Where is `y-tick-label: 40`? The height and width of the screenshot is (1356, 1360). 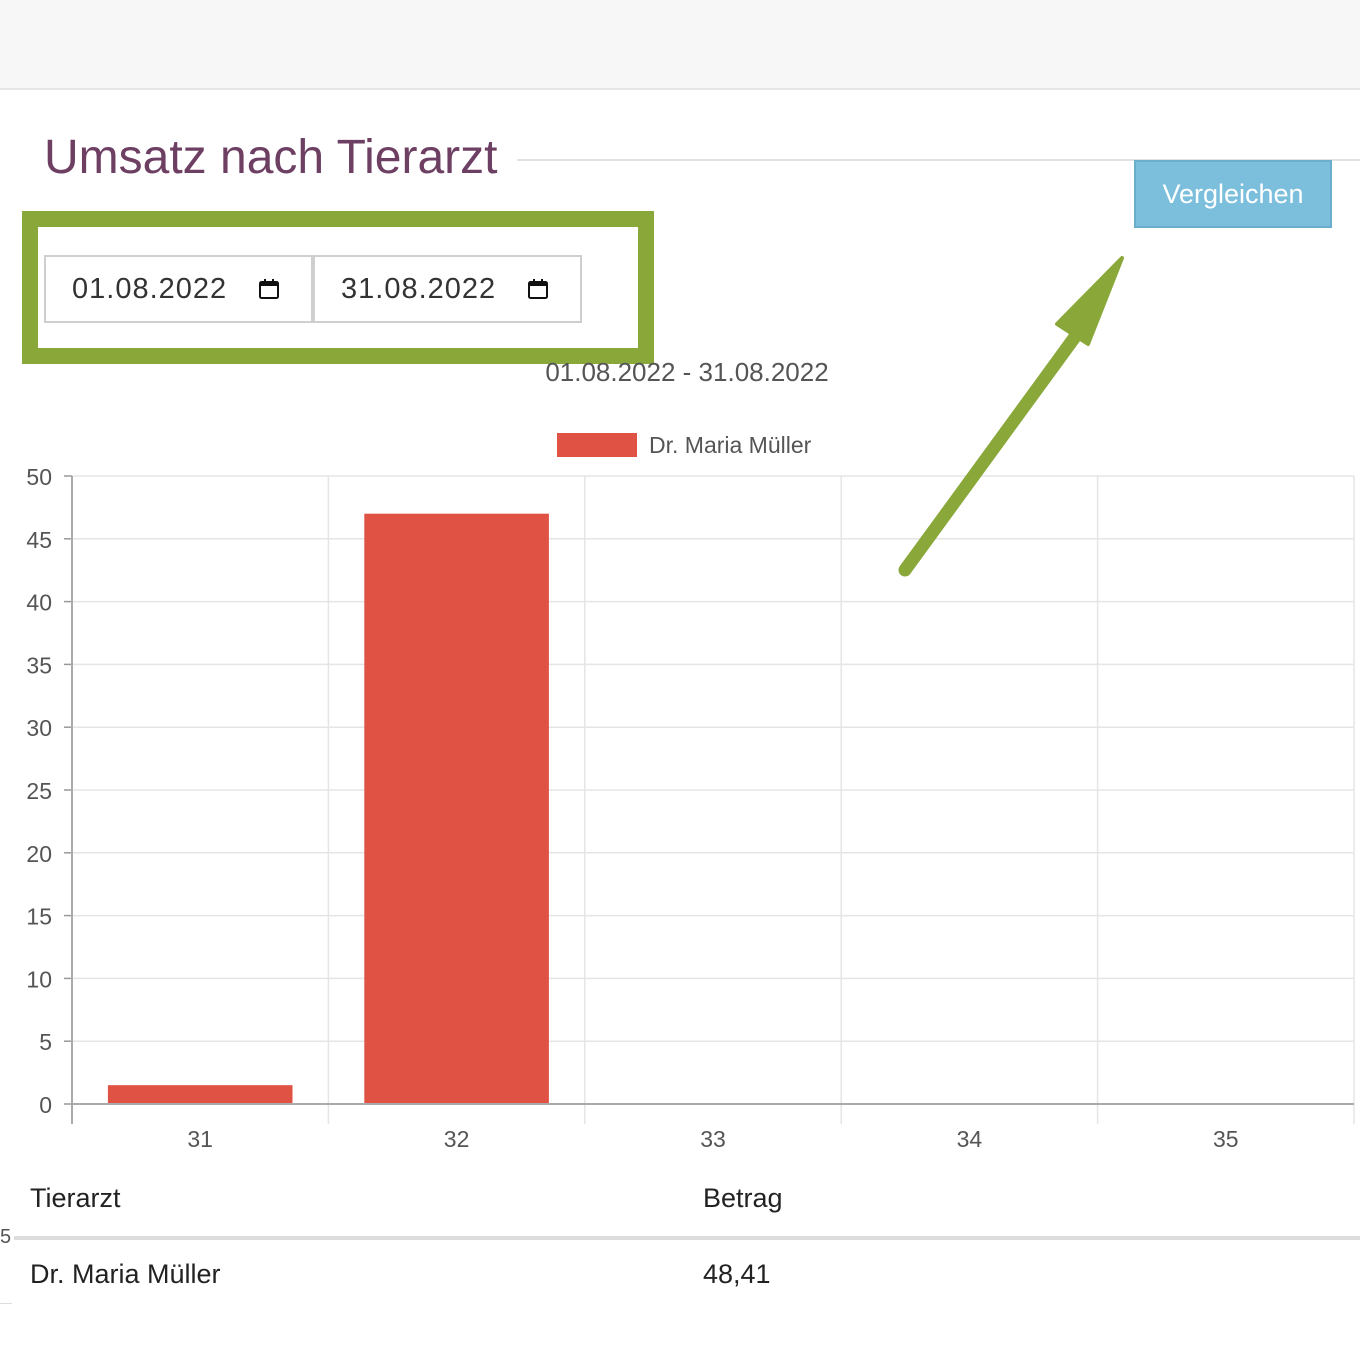 y-tick-label: 40 is located at coordinates (39, 603).